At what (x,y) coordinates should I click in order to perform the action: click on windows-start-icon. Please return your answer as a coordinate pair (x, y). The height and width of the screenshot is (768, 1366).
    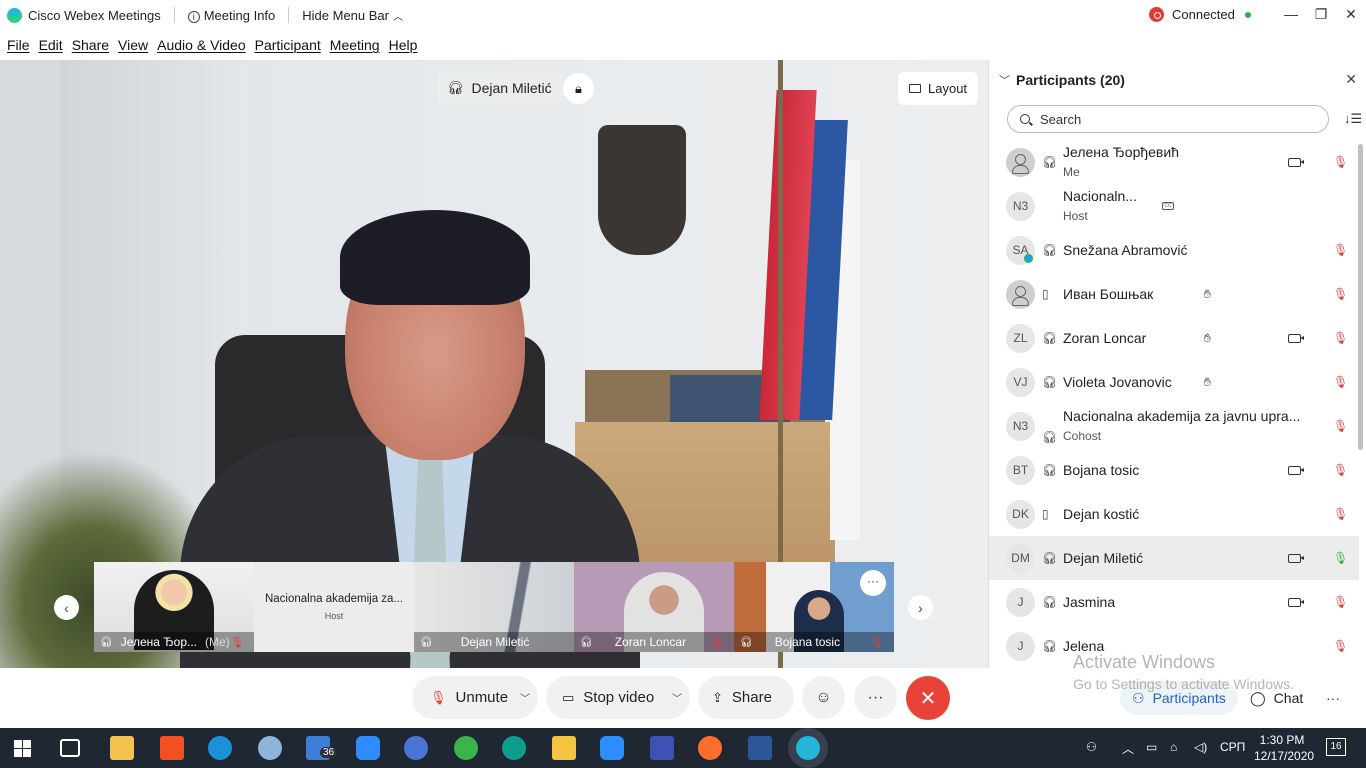
    Looking at the image, I should click on (22, 748).